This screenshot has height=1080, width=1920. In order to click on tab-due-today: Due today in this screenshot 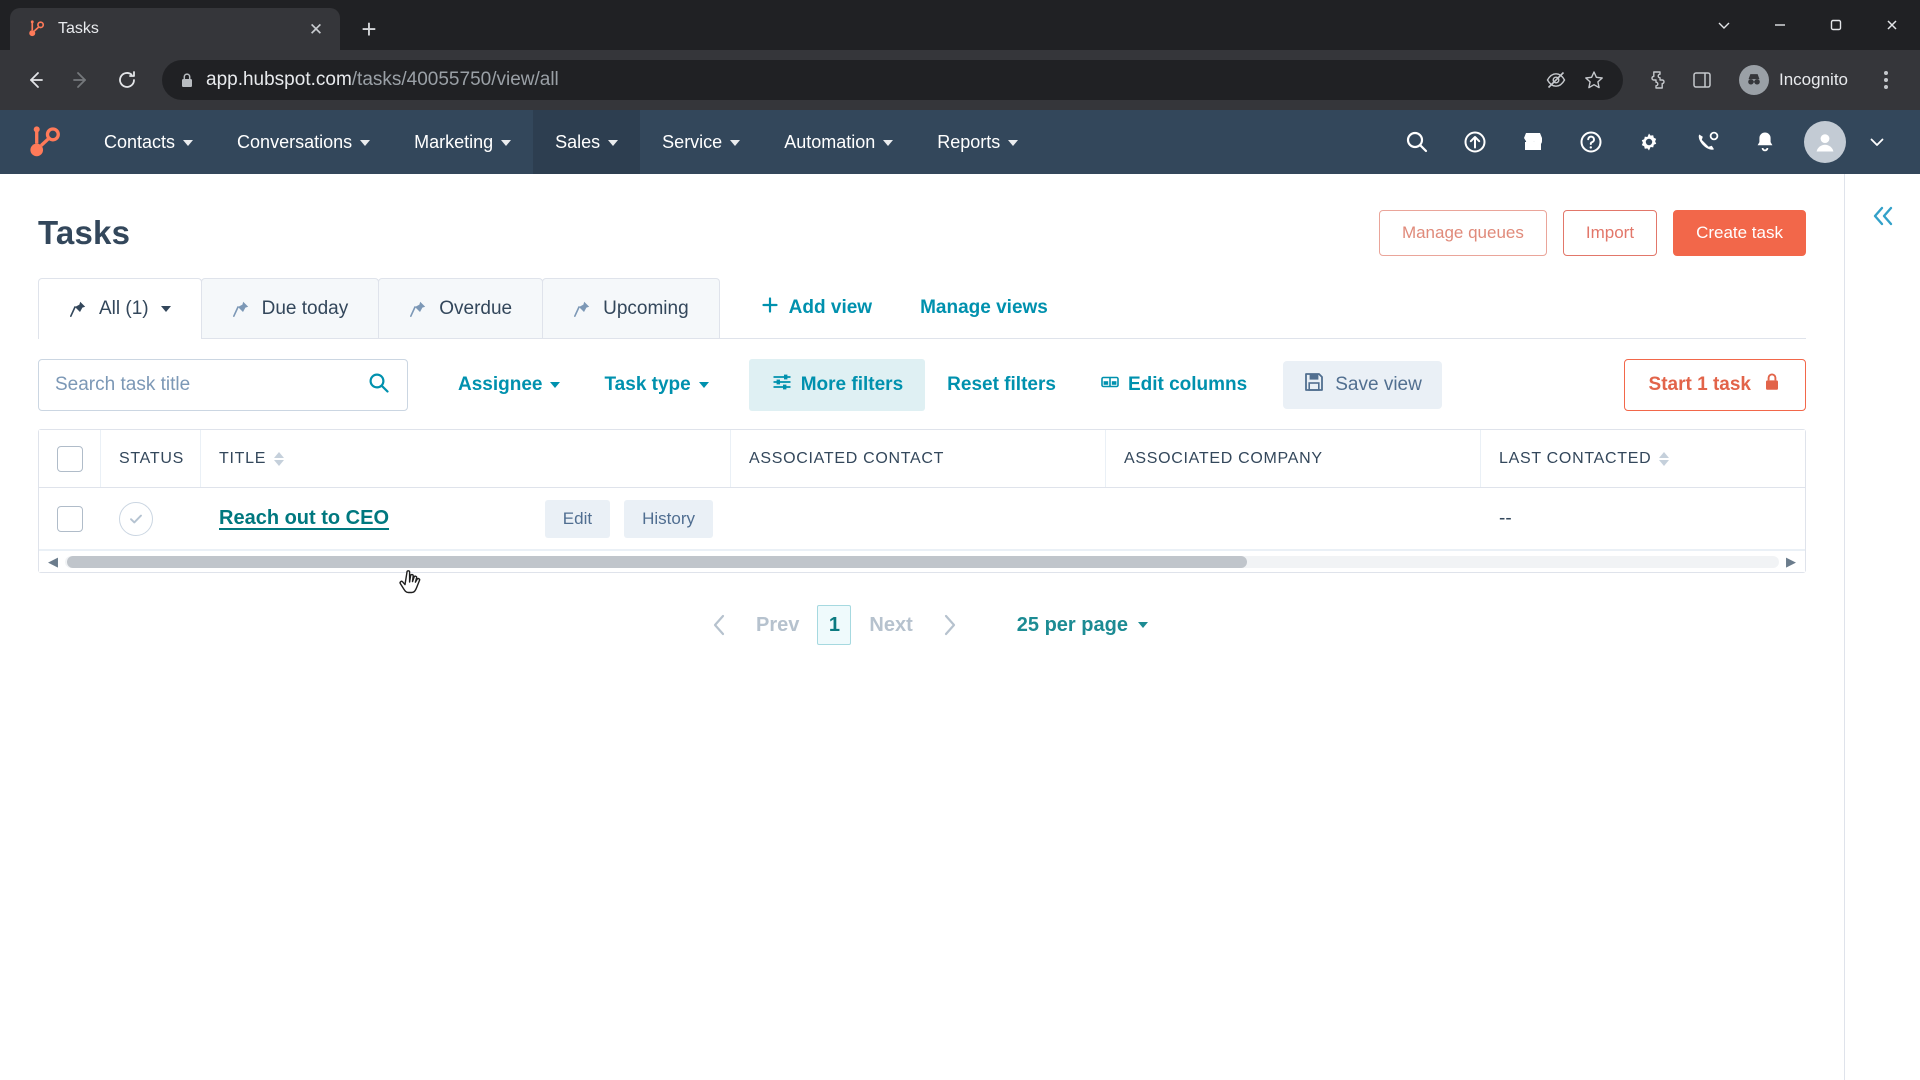, I will do `click(290, 308)`.